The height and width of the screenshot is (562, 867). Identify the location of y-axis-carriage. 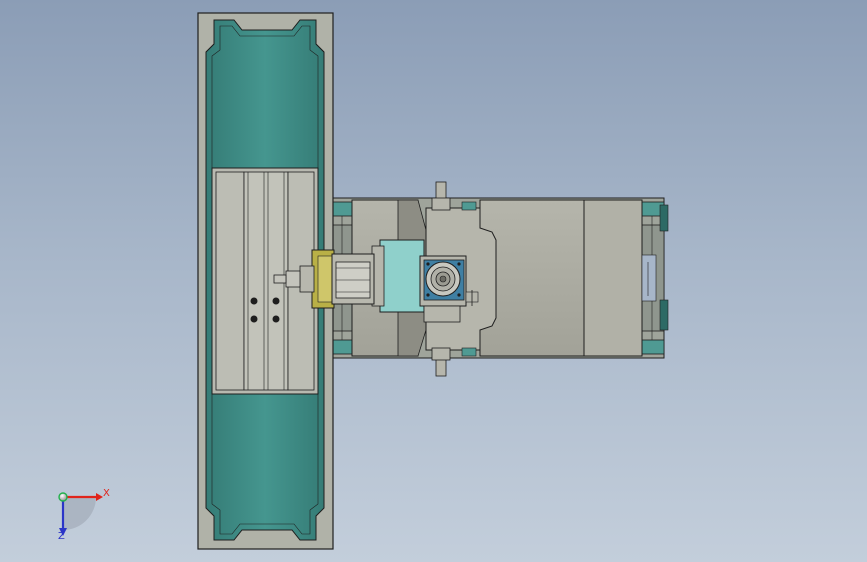
(499, 279).